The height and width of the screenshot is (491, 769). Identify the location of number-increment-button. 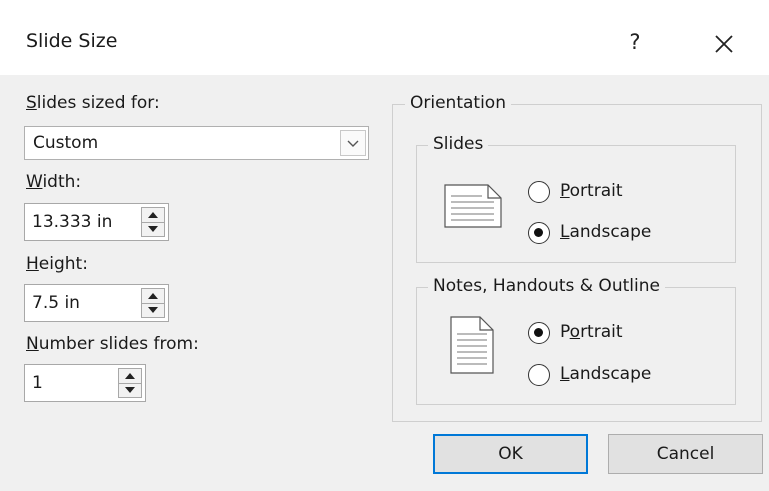
(130, 376).